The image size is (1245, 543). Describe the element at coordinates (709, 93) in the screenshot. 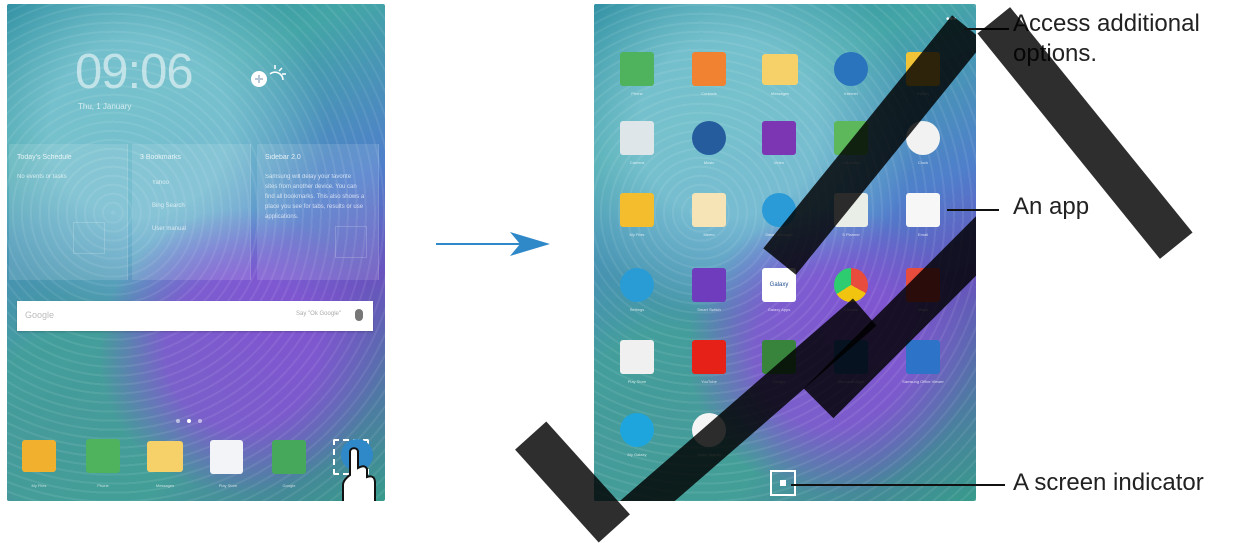

I see `app-label: Contacts` at that location.